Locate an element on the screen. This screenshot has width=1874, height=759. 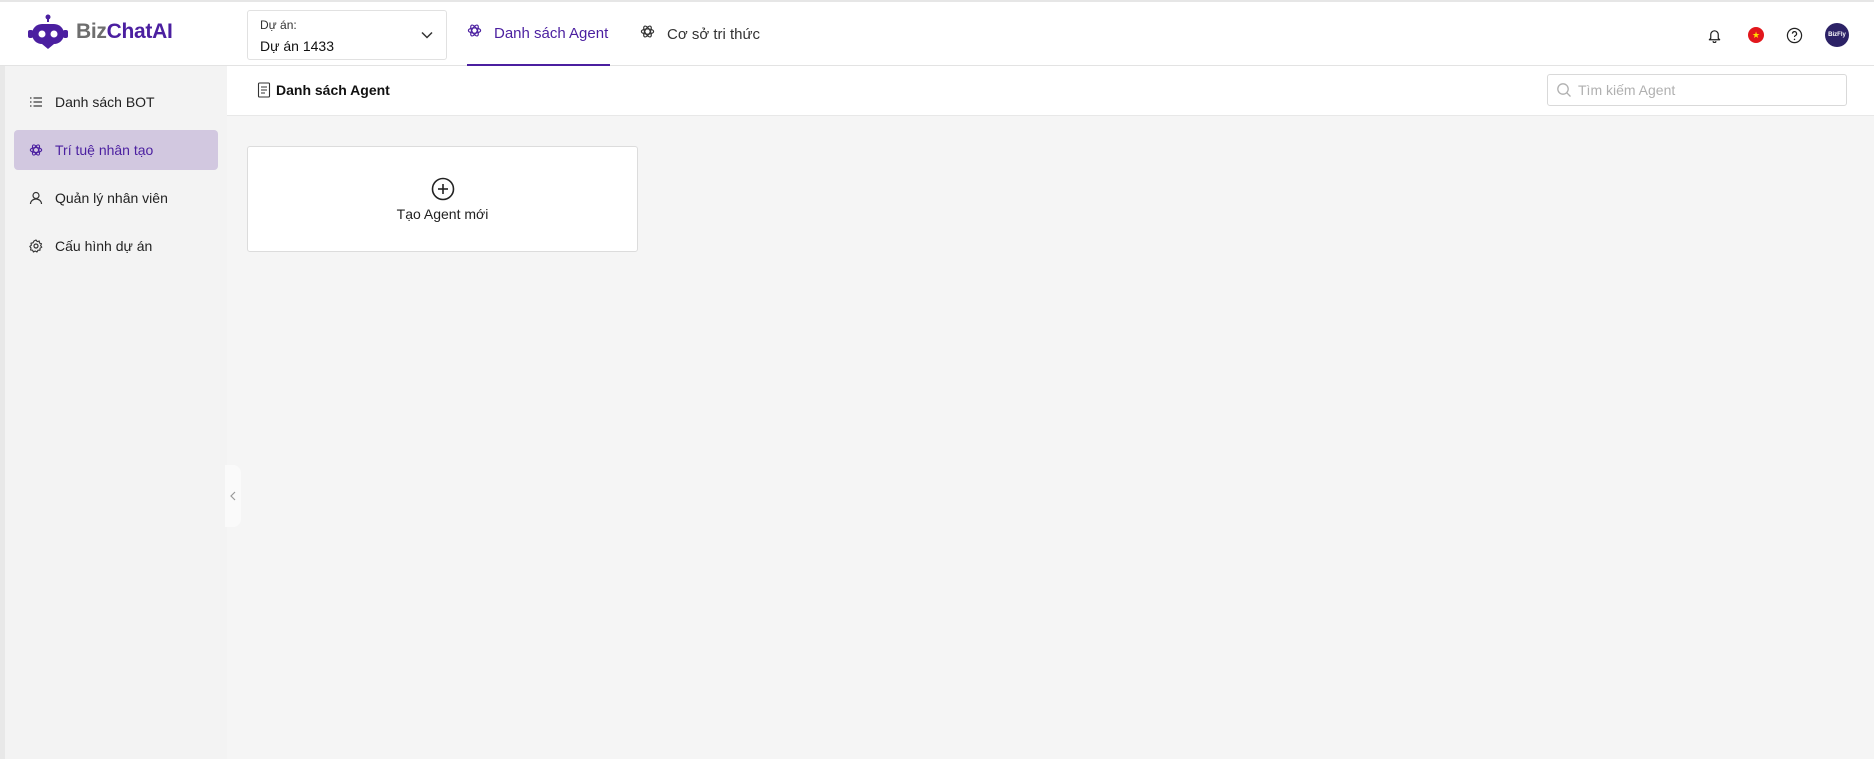
vietnam-flag-icon: ★ is located at coordinates (1756, 35).